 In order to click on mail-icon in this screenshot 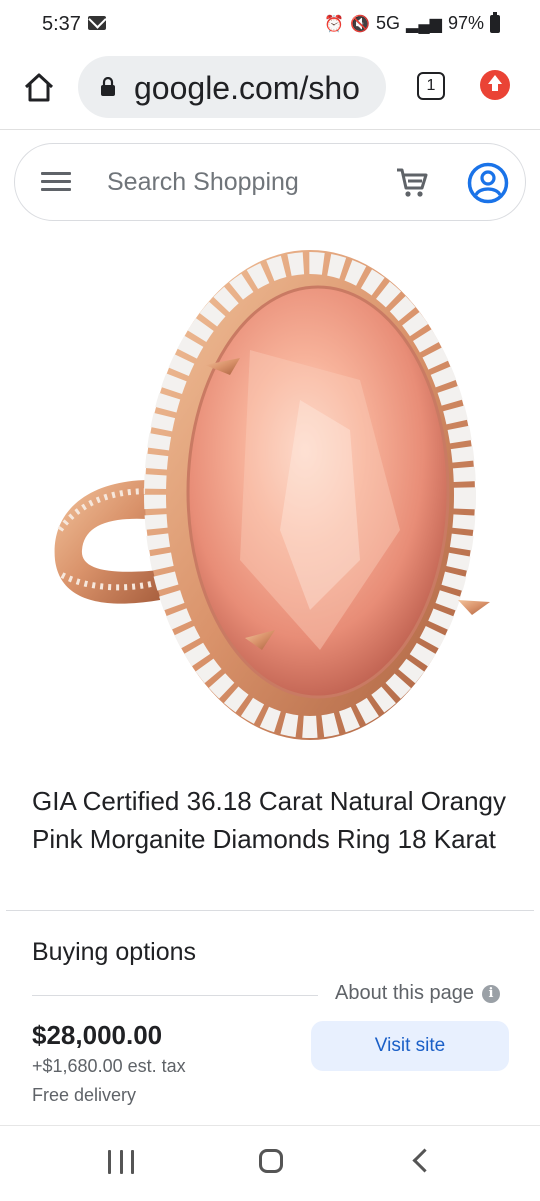, I will do `click(97, 23)`.